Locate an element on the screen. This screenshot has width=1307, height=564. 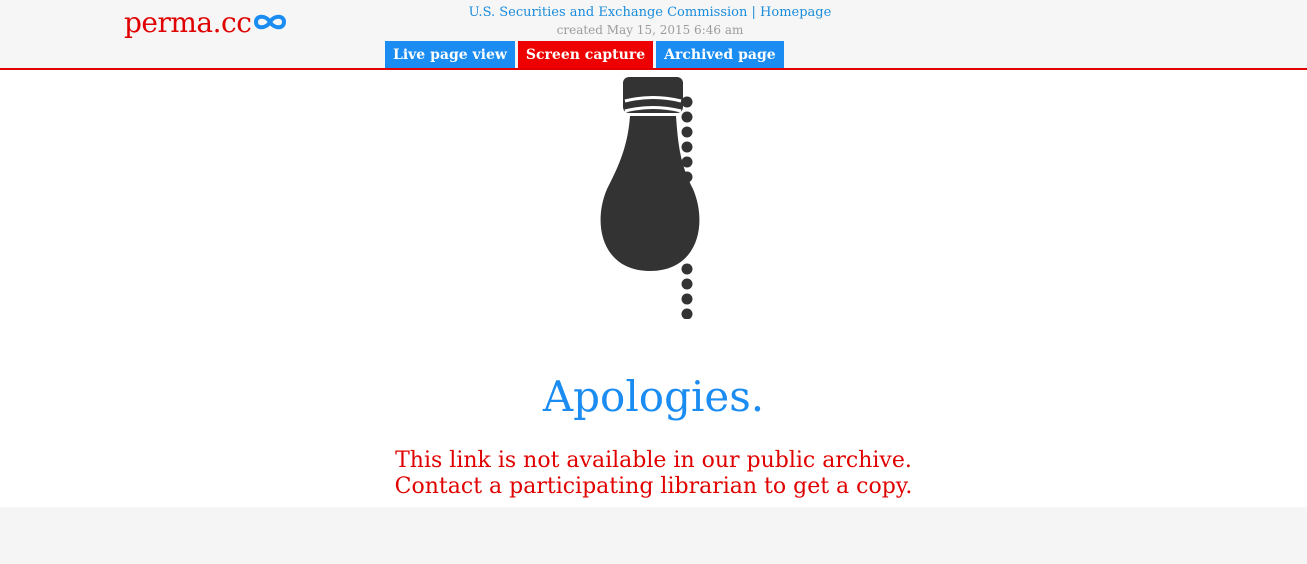
logo-text: perma.cc is located at coordinates (188, 22).